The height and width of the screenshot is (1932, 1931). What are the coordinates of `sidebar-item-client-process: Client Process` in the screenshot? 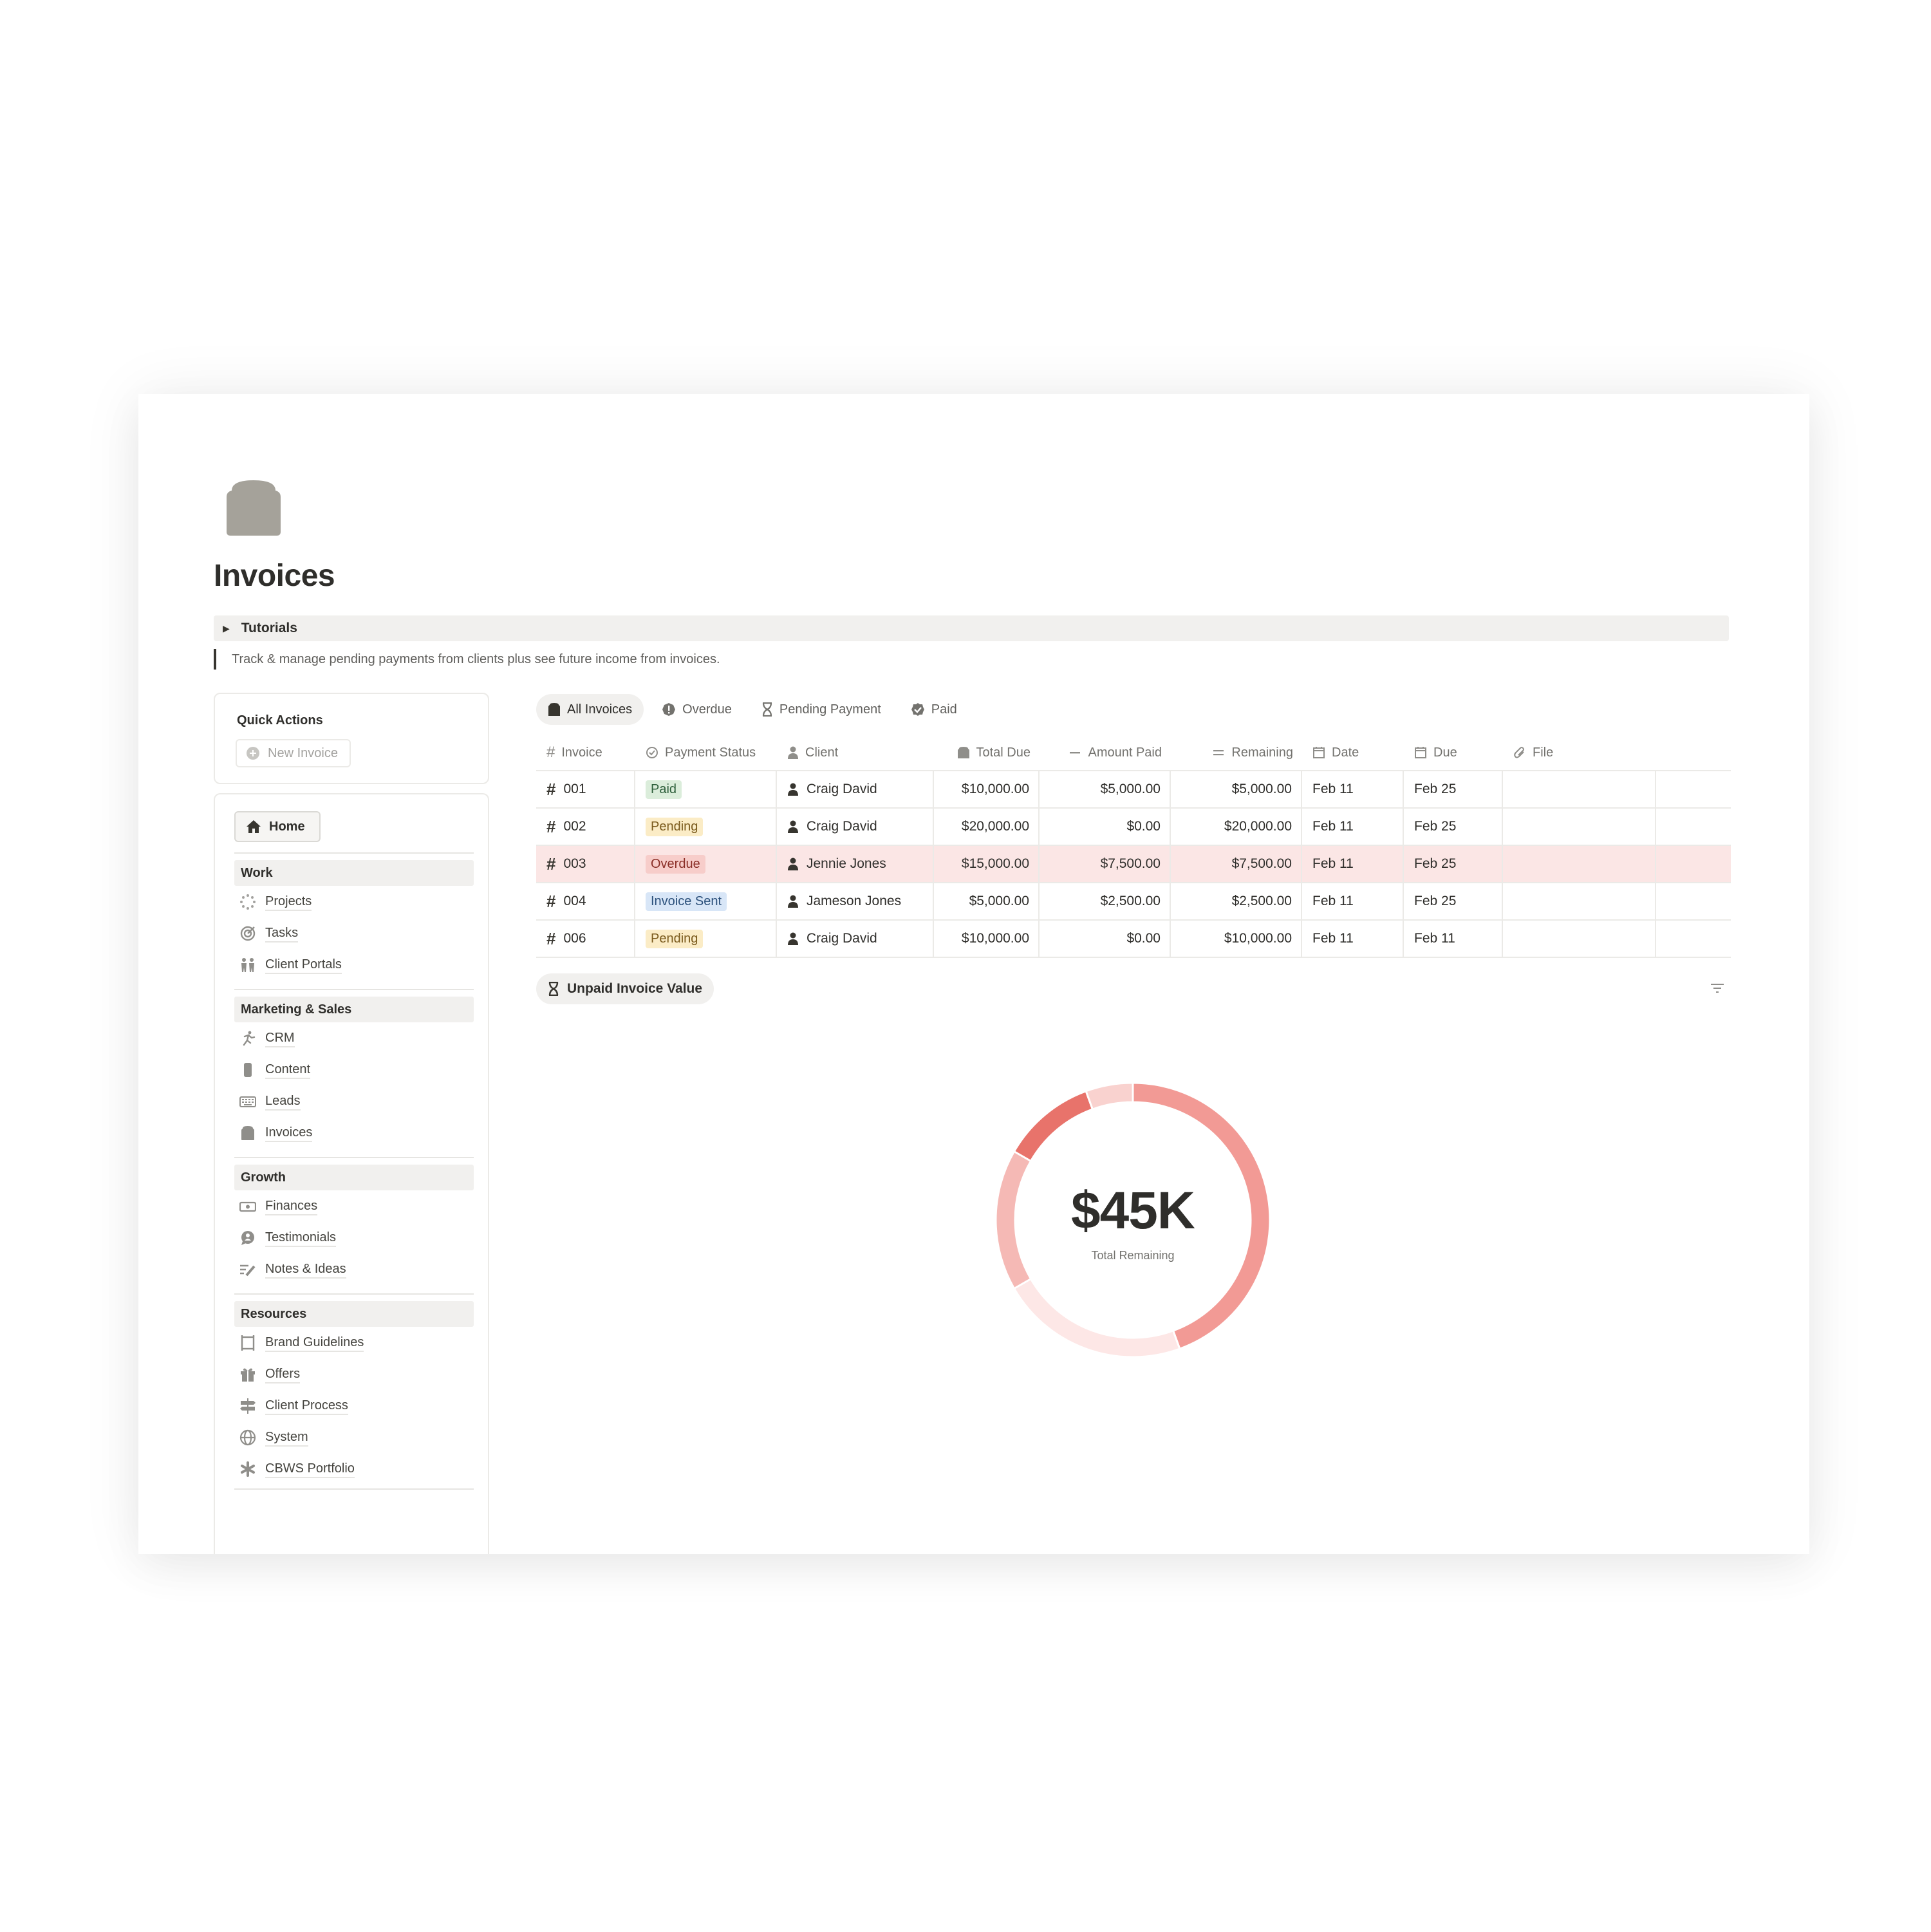 It's located at (354, 1406).